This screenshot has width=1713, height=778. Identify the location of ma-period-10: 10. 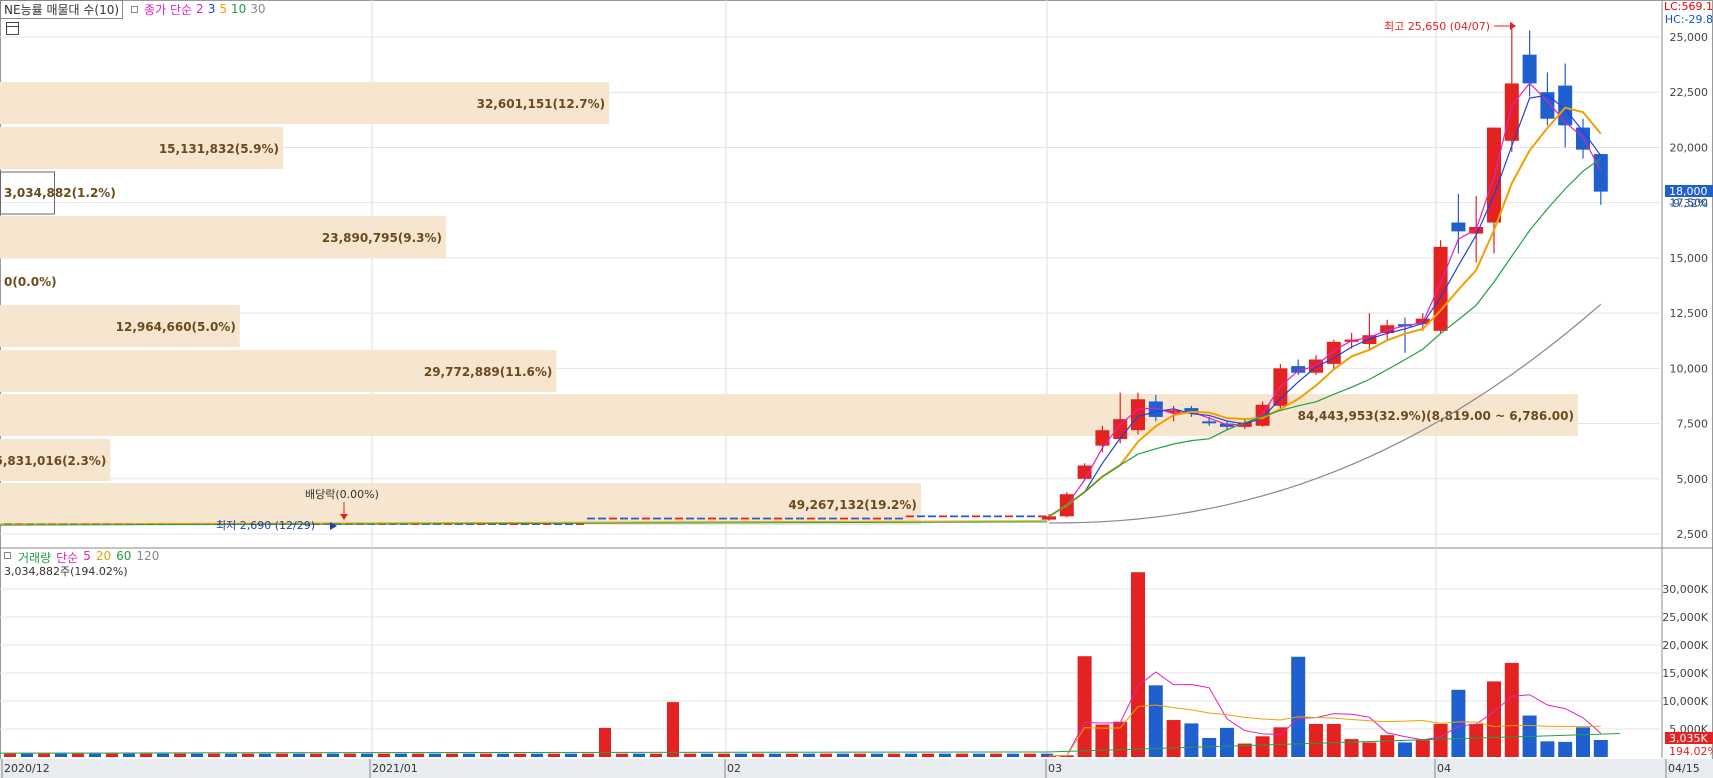
(238, 9).